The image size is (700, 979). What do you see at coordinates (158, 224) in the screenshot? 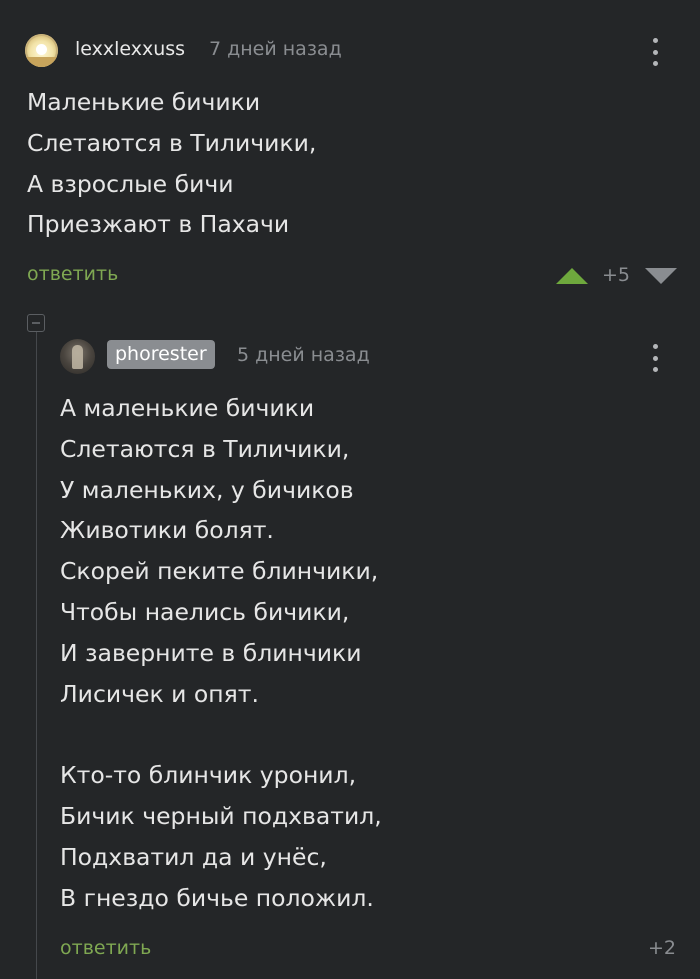
I see `comment-line: Приезжают в Пахачи` at bounding box center [158, 224].